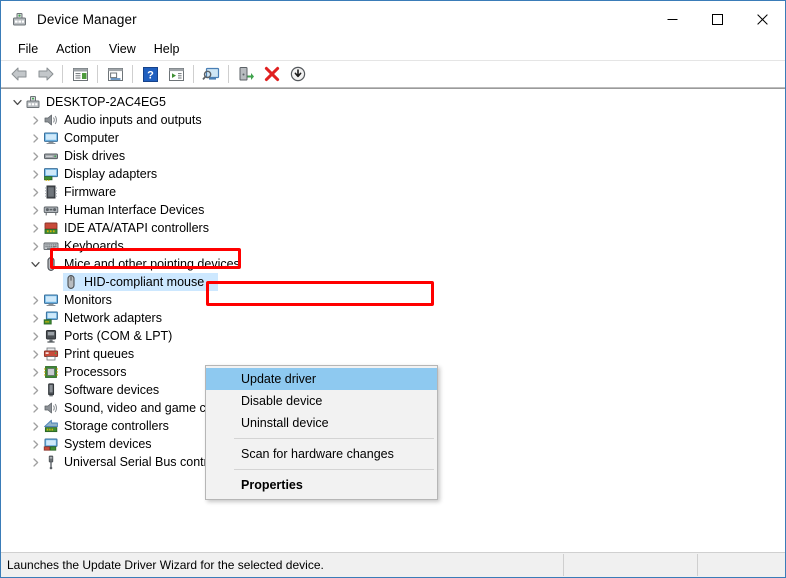 The height and width of the screenshot is (578, 786). Describe the element at coordinates (393, 282) in the screenshot. I see `tree-item-hid-compliant-mouse: HID-compliant mouse` at that location.